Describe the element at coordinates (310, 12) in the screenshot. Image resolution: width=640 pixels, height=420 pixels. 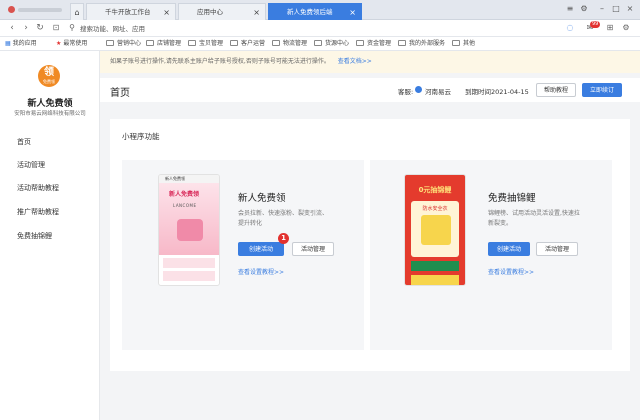
I see `tab-label: 新人免费领后端` at that location.